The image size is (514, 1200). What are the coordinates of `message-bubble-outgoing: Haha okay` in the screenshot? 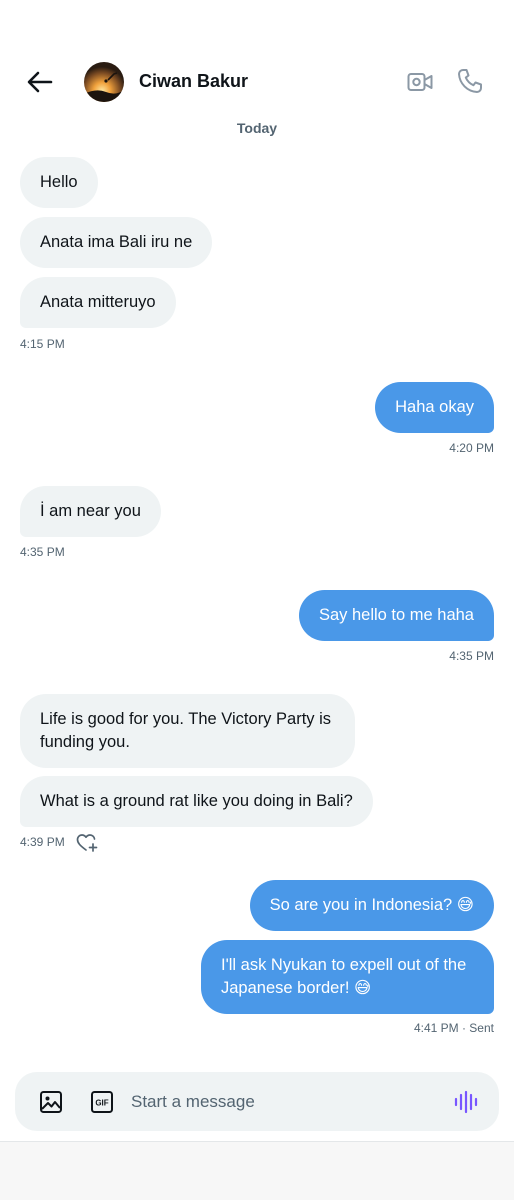 It's located at (434, 407).